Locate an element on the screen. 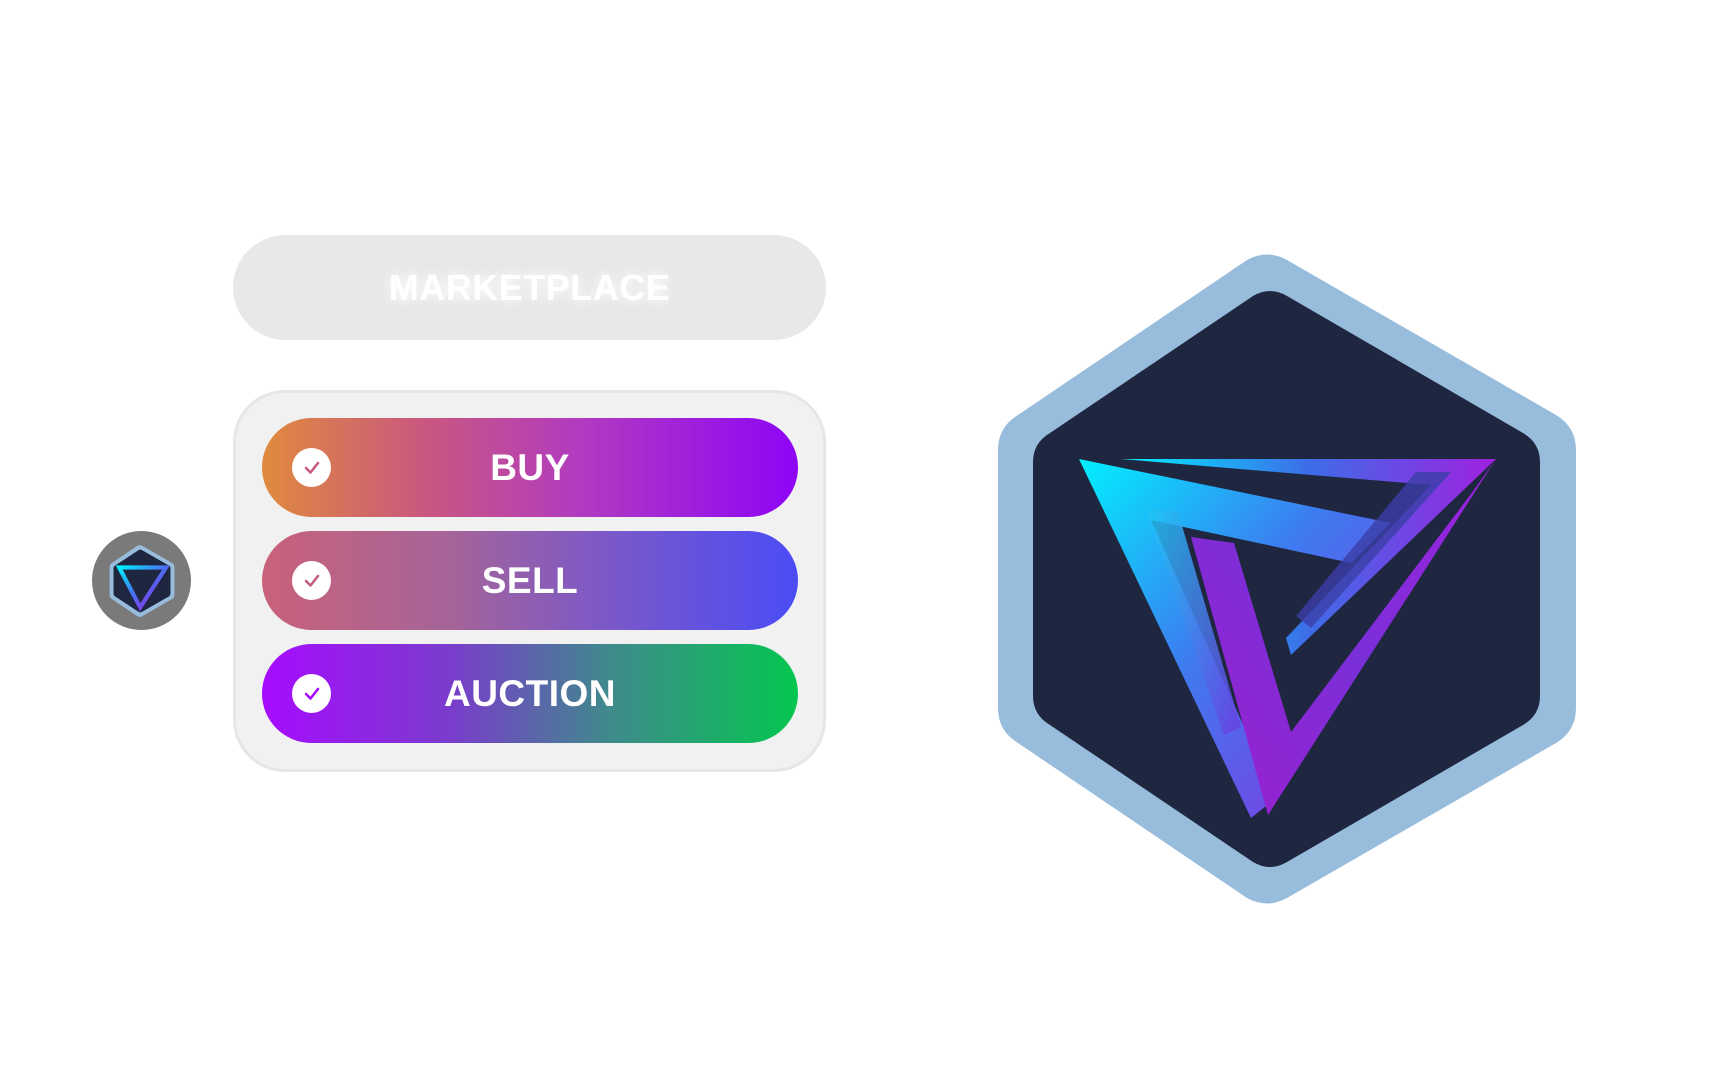 The width and height of the screenshot is (1720, 1080). marketplace-title: MARKETPLACE is located at coordinates (529, 287).